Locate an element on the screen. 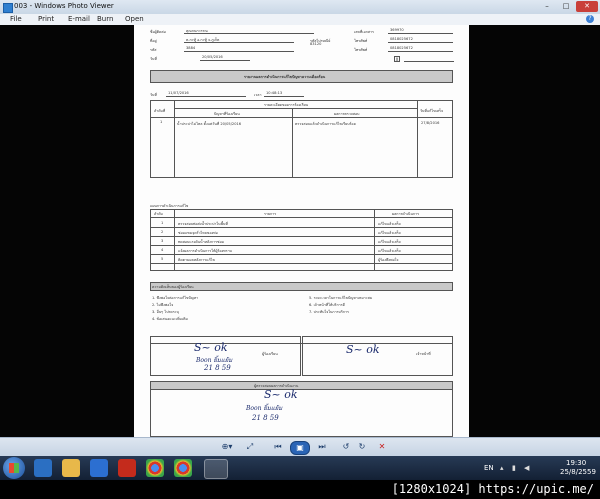 The image size is (600, 499). tray-arrow-icon: ▴ is located at coordinates (502, 468).